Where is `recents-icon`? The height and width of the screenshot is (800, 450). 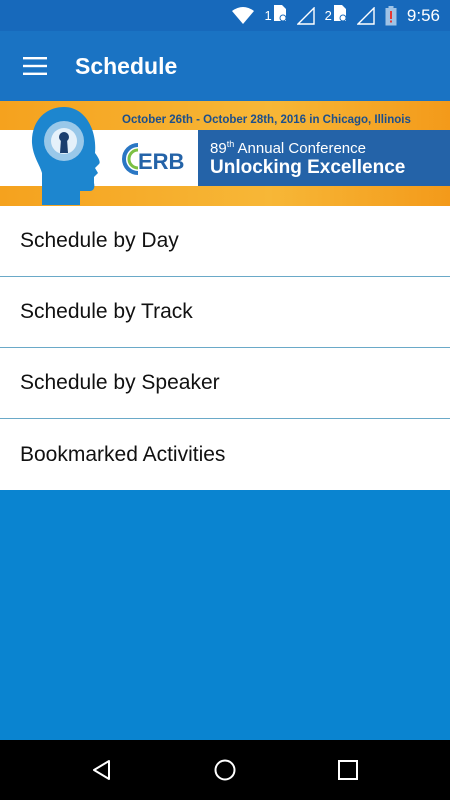 recents-icon is located at coordinates (348, 770).